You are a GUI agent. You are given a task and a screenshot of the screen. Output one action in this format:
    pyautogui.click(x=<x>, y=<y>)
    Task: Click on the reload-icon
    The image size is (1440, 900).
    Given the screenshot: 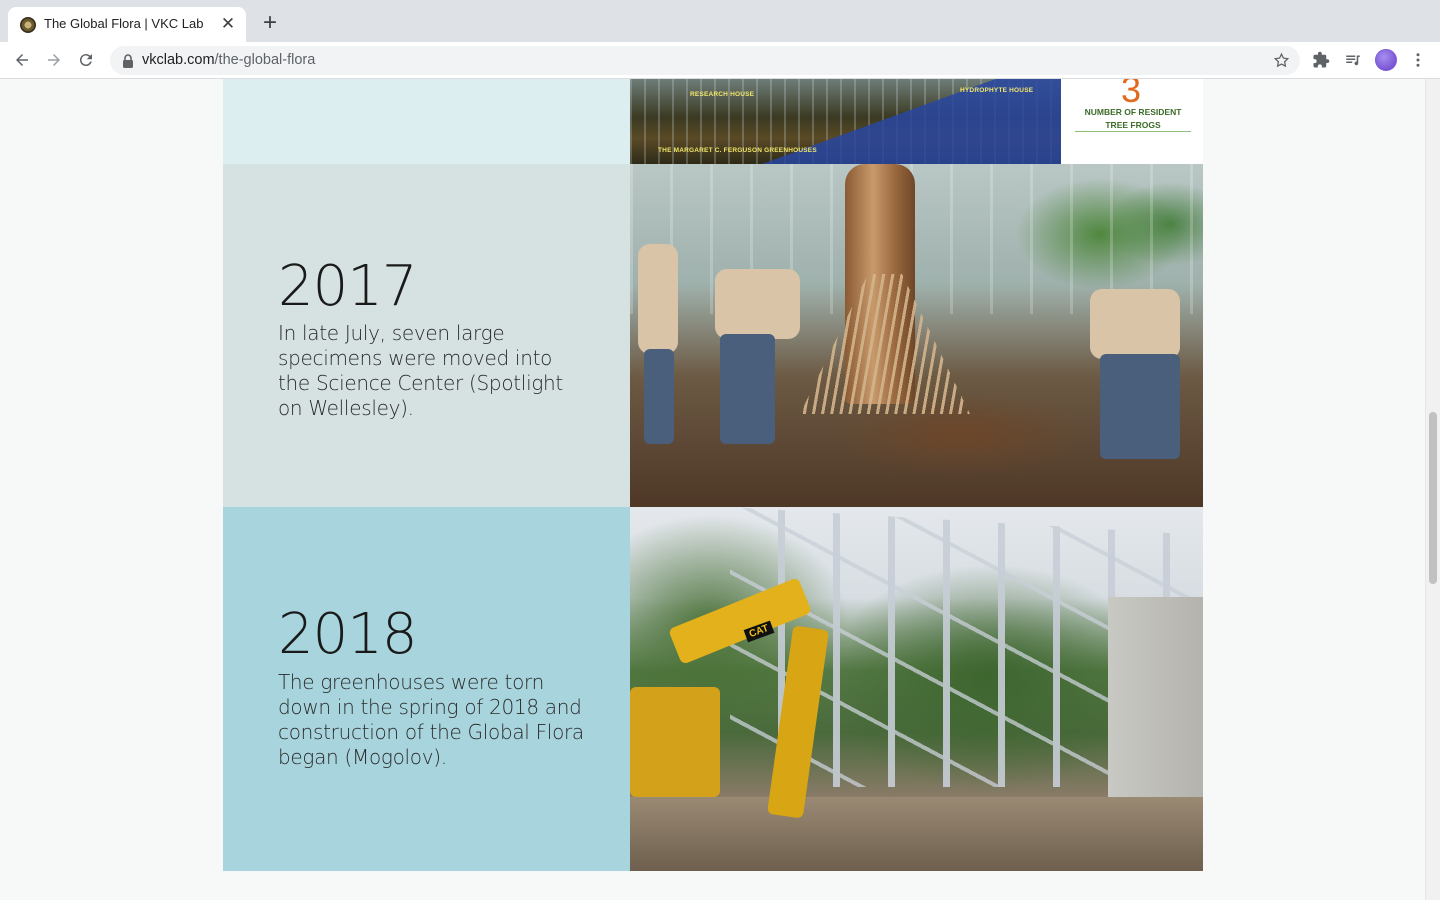 What is the action you would take?
    pyautogui.click(x=85, y=60)
    